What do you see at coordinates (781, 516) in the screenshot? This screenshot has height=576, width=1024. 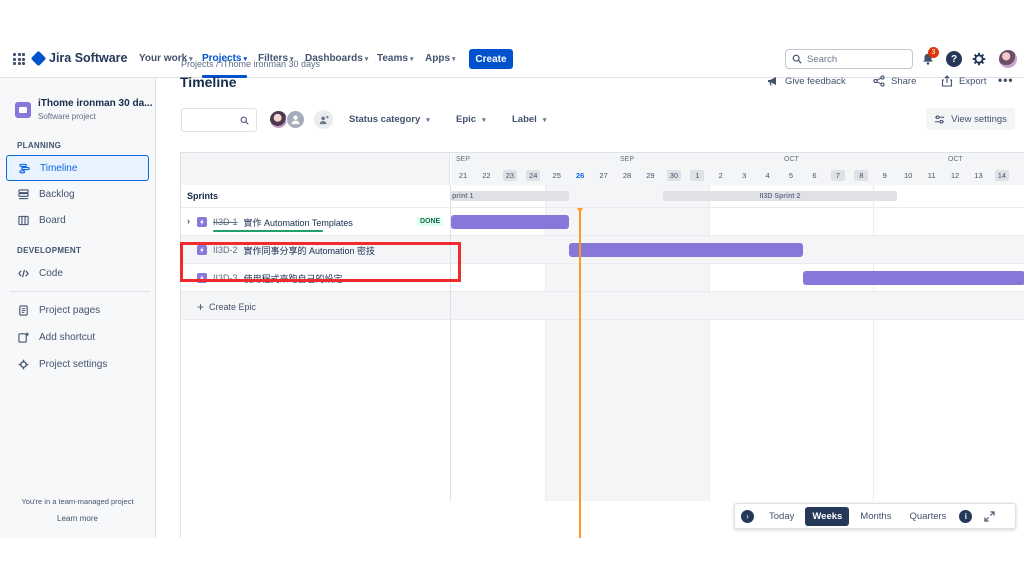 I see `zoom-today-button: Today` at bounding box center [781, 516].